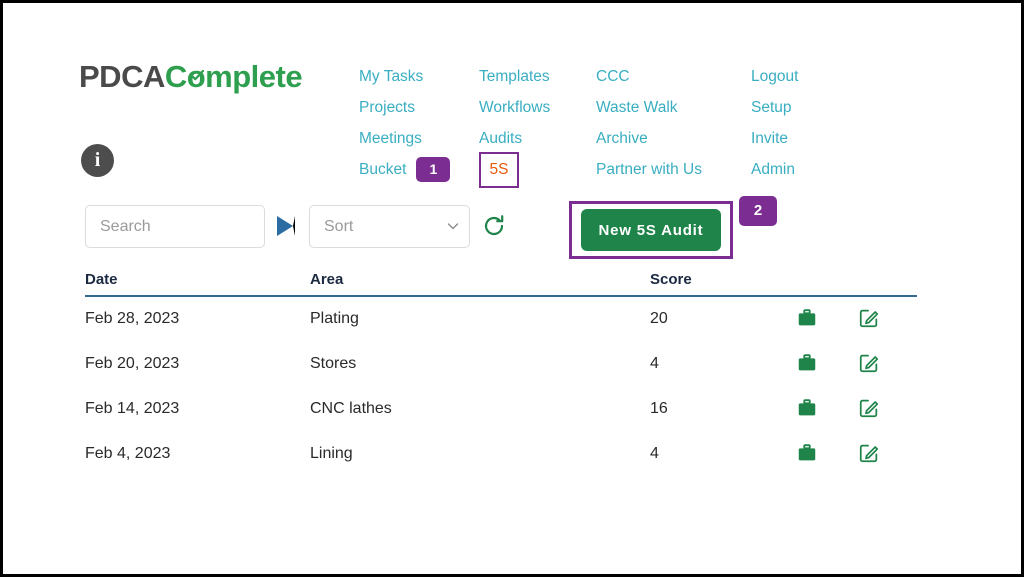 The image size is (1024, 577). Describe the element at coordinates (254, 76) in the screenshot. I see `brand-logo-complete-post: mplete` at that location.